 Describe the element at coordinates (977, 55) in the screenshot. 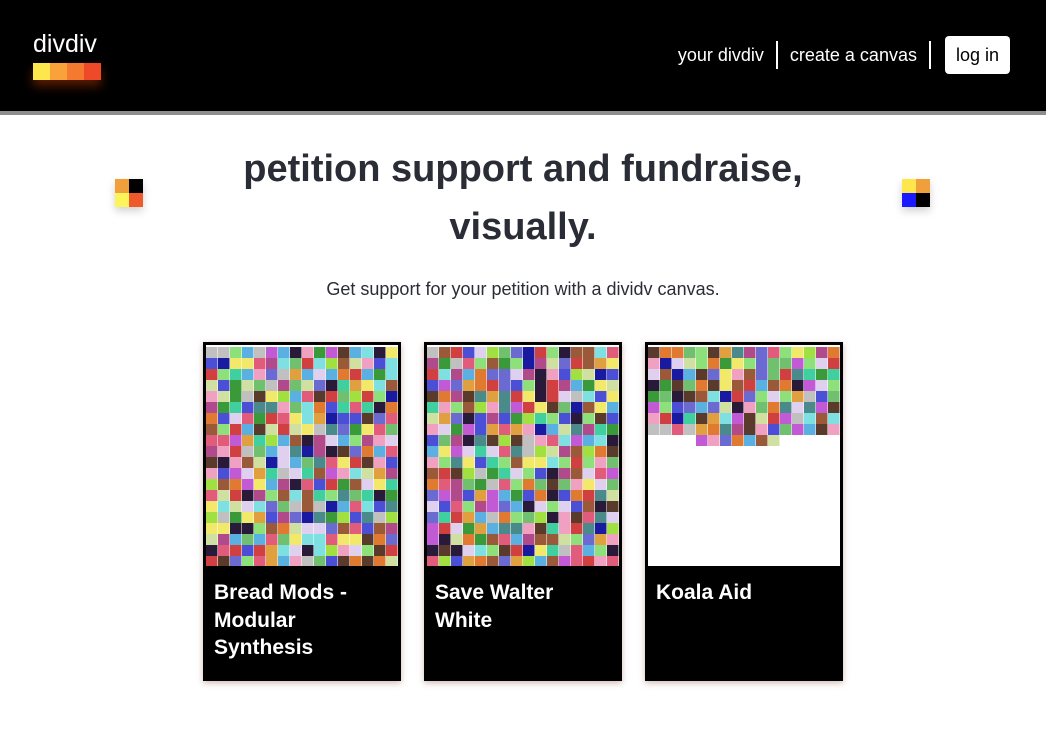

I see `login-button: log in` at that location.